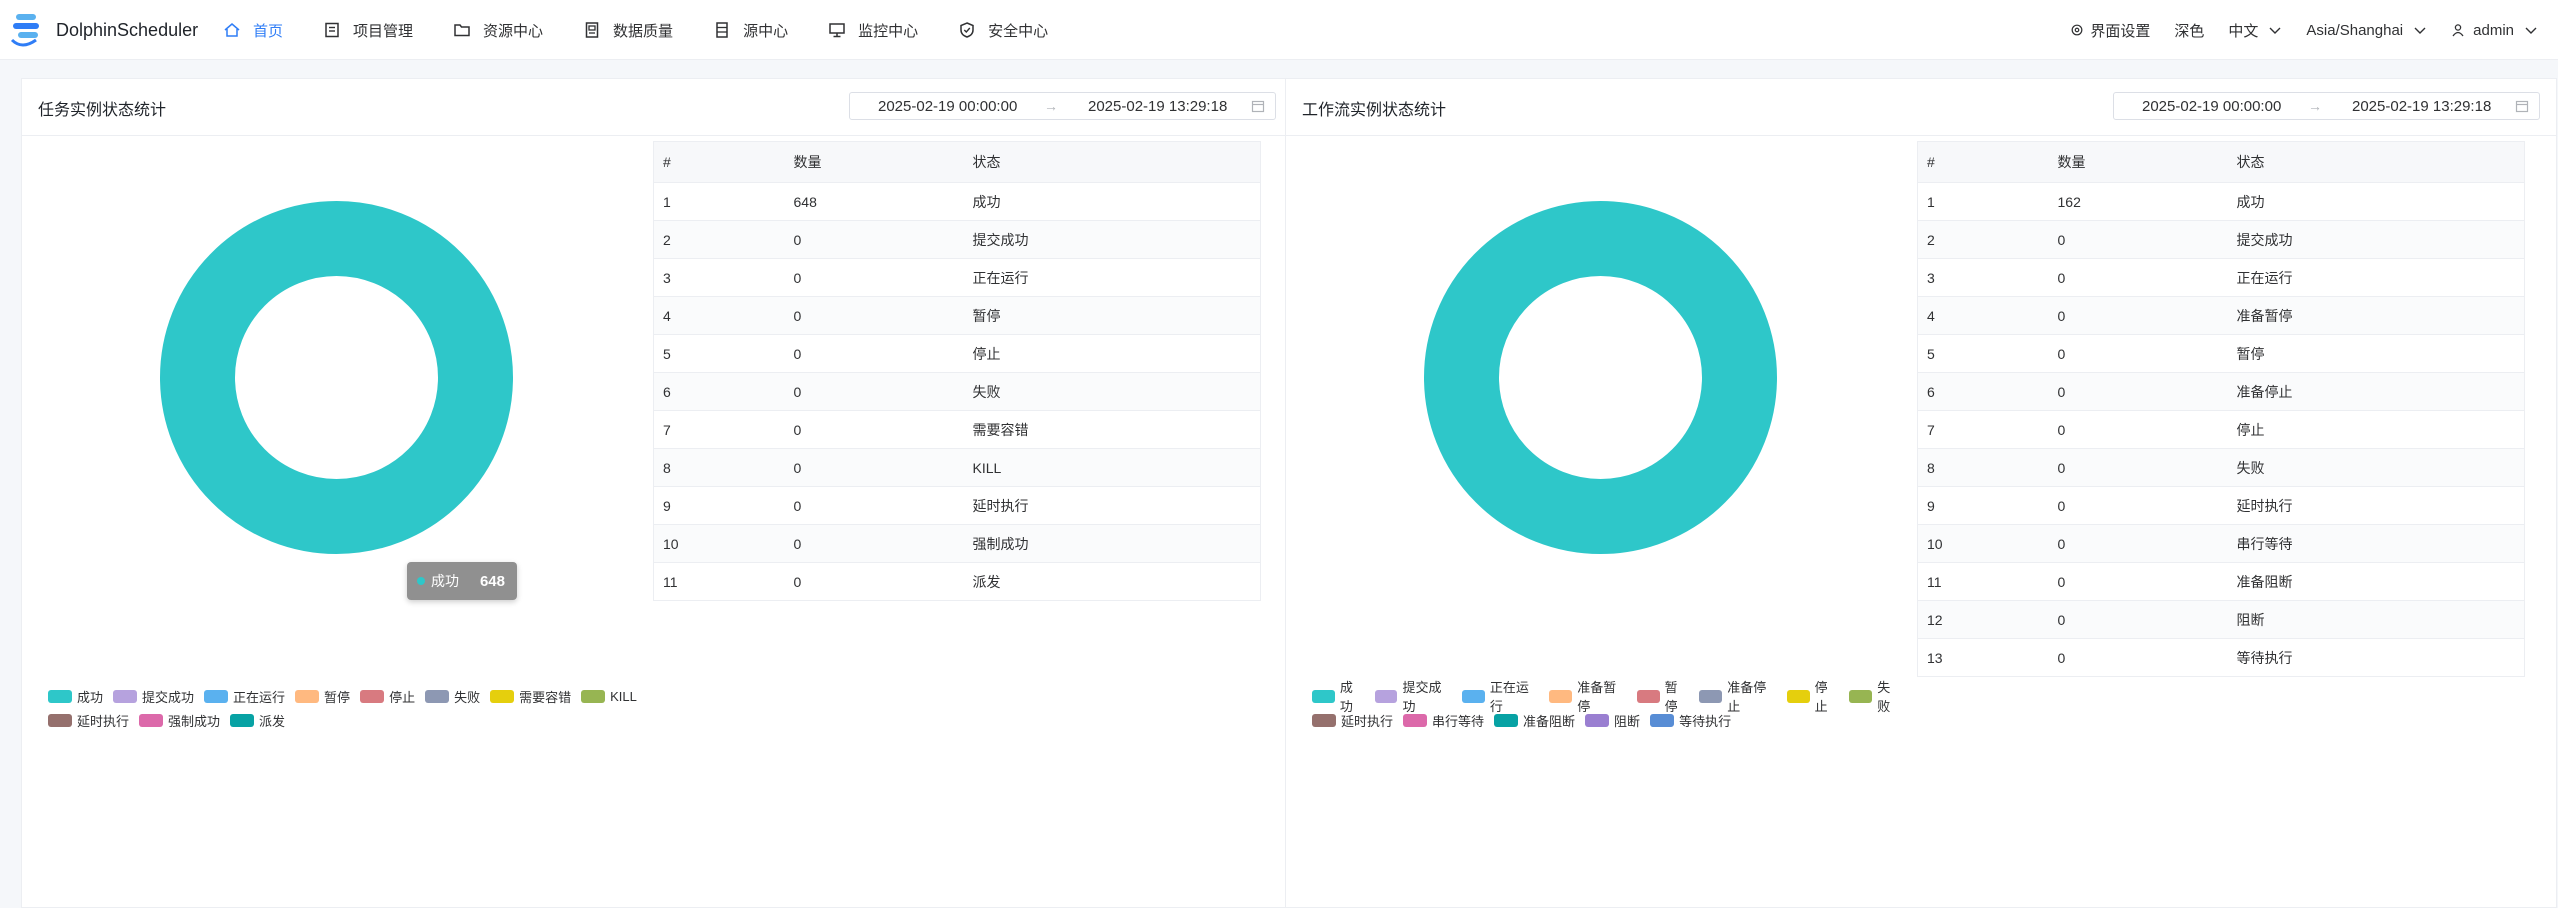 The image size is (2558, 908). What do you see at coordinates (1549, 721) in the screenshot?
I see `legend-label: 准备阻断` at bounding box center [1549, 721].